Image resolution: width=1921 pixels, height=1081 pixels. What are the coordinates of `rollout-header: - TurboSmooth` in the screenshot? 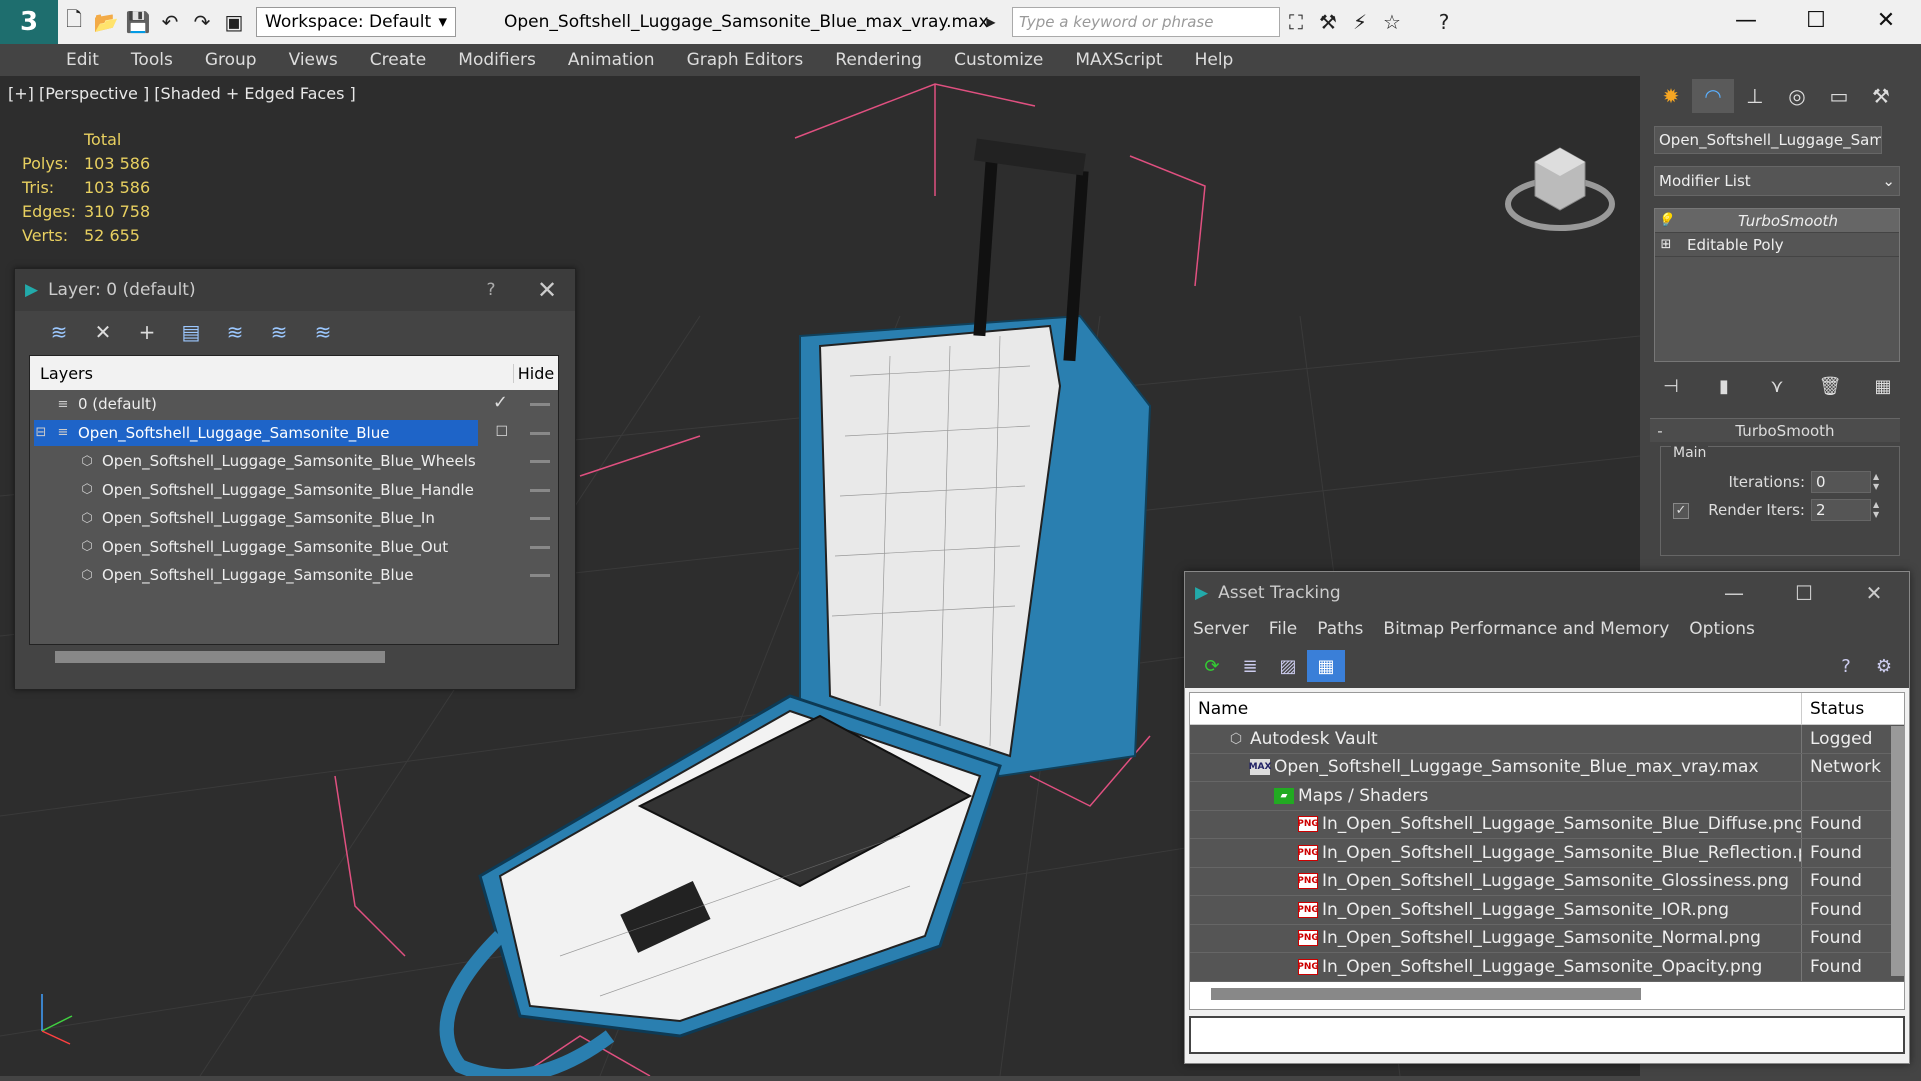 It's located at (1775, 430).